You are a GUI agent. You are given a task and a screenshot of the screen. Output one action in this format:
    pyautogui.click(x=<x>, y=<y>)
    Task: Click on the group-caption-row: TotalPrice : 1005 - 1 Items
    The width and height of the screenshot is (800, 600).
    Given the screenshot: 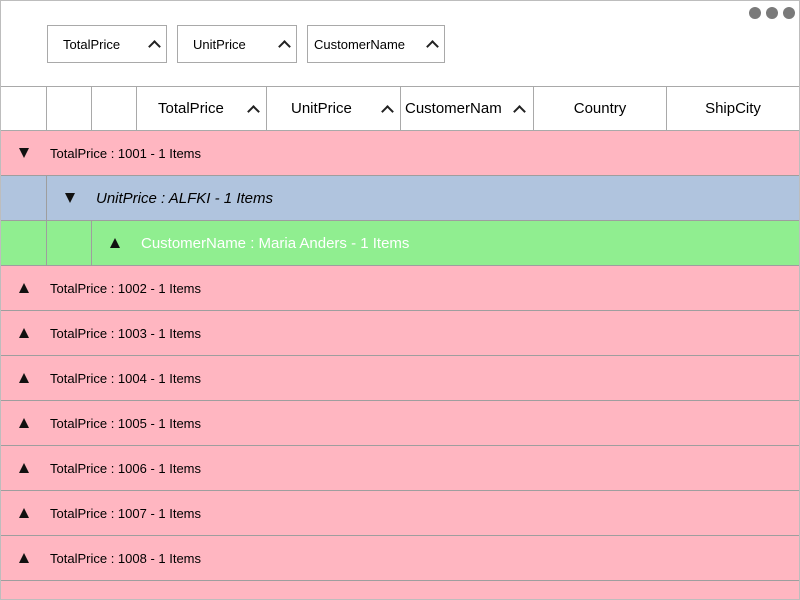 What is the action you would take?
    pyautogui.click(x=400, y=423)
    